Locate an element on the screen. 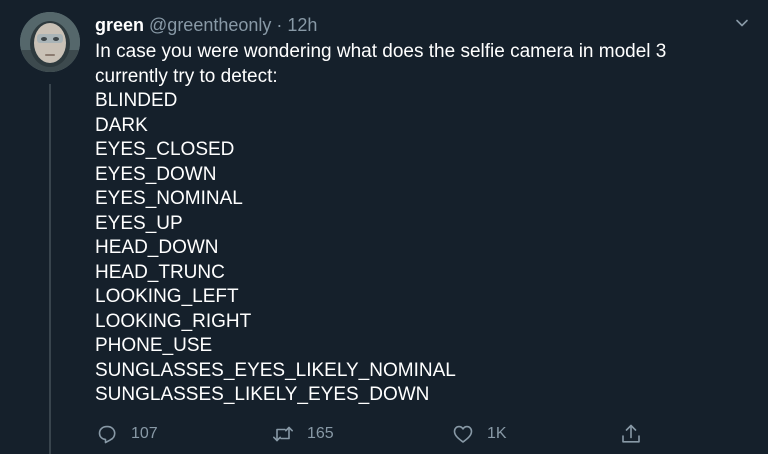 The height and width of the screenshot is (454, 768). list-item: EYES_NOMINAL is located at coordinates (169, 198).